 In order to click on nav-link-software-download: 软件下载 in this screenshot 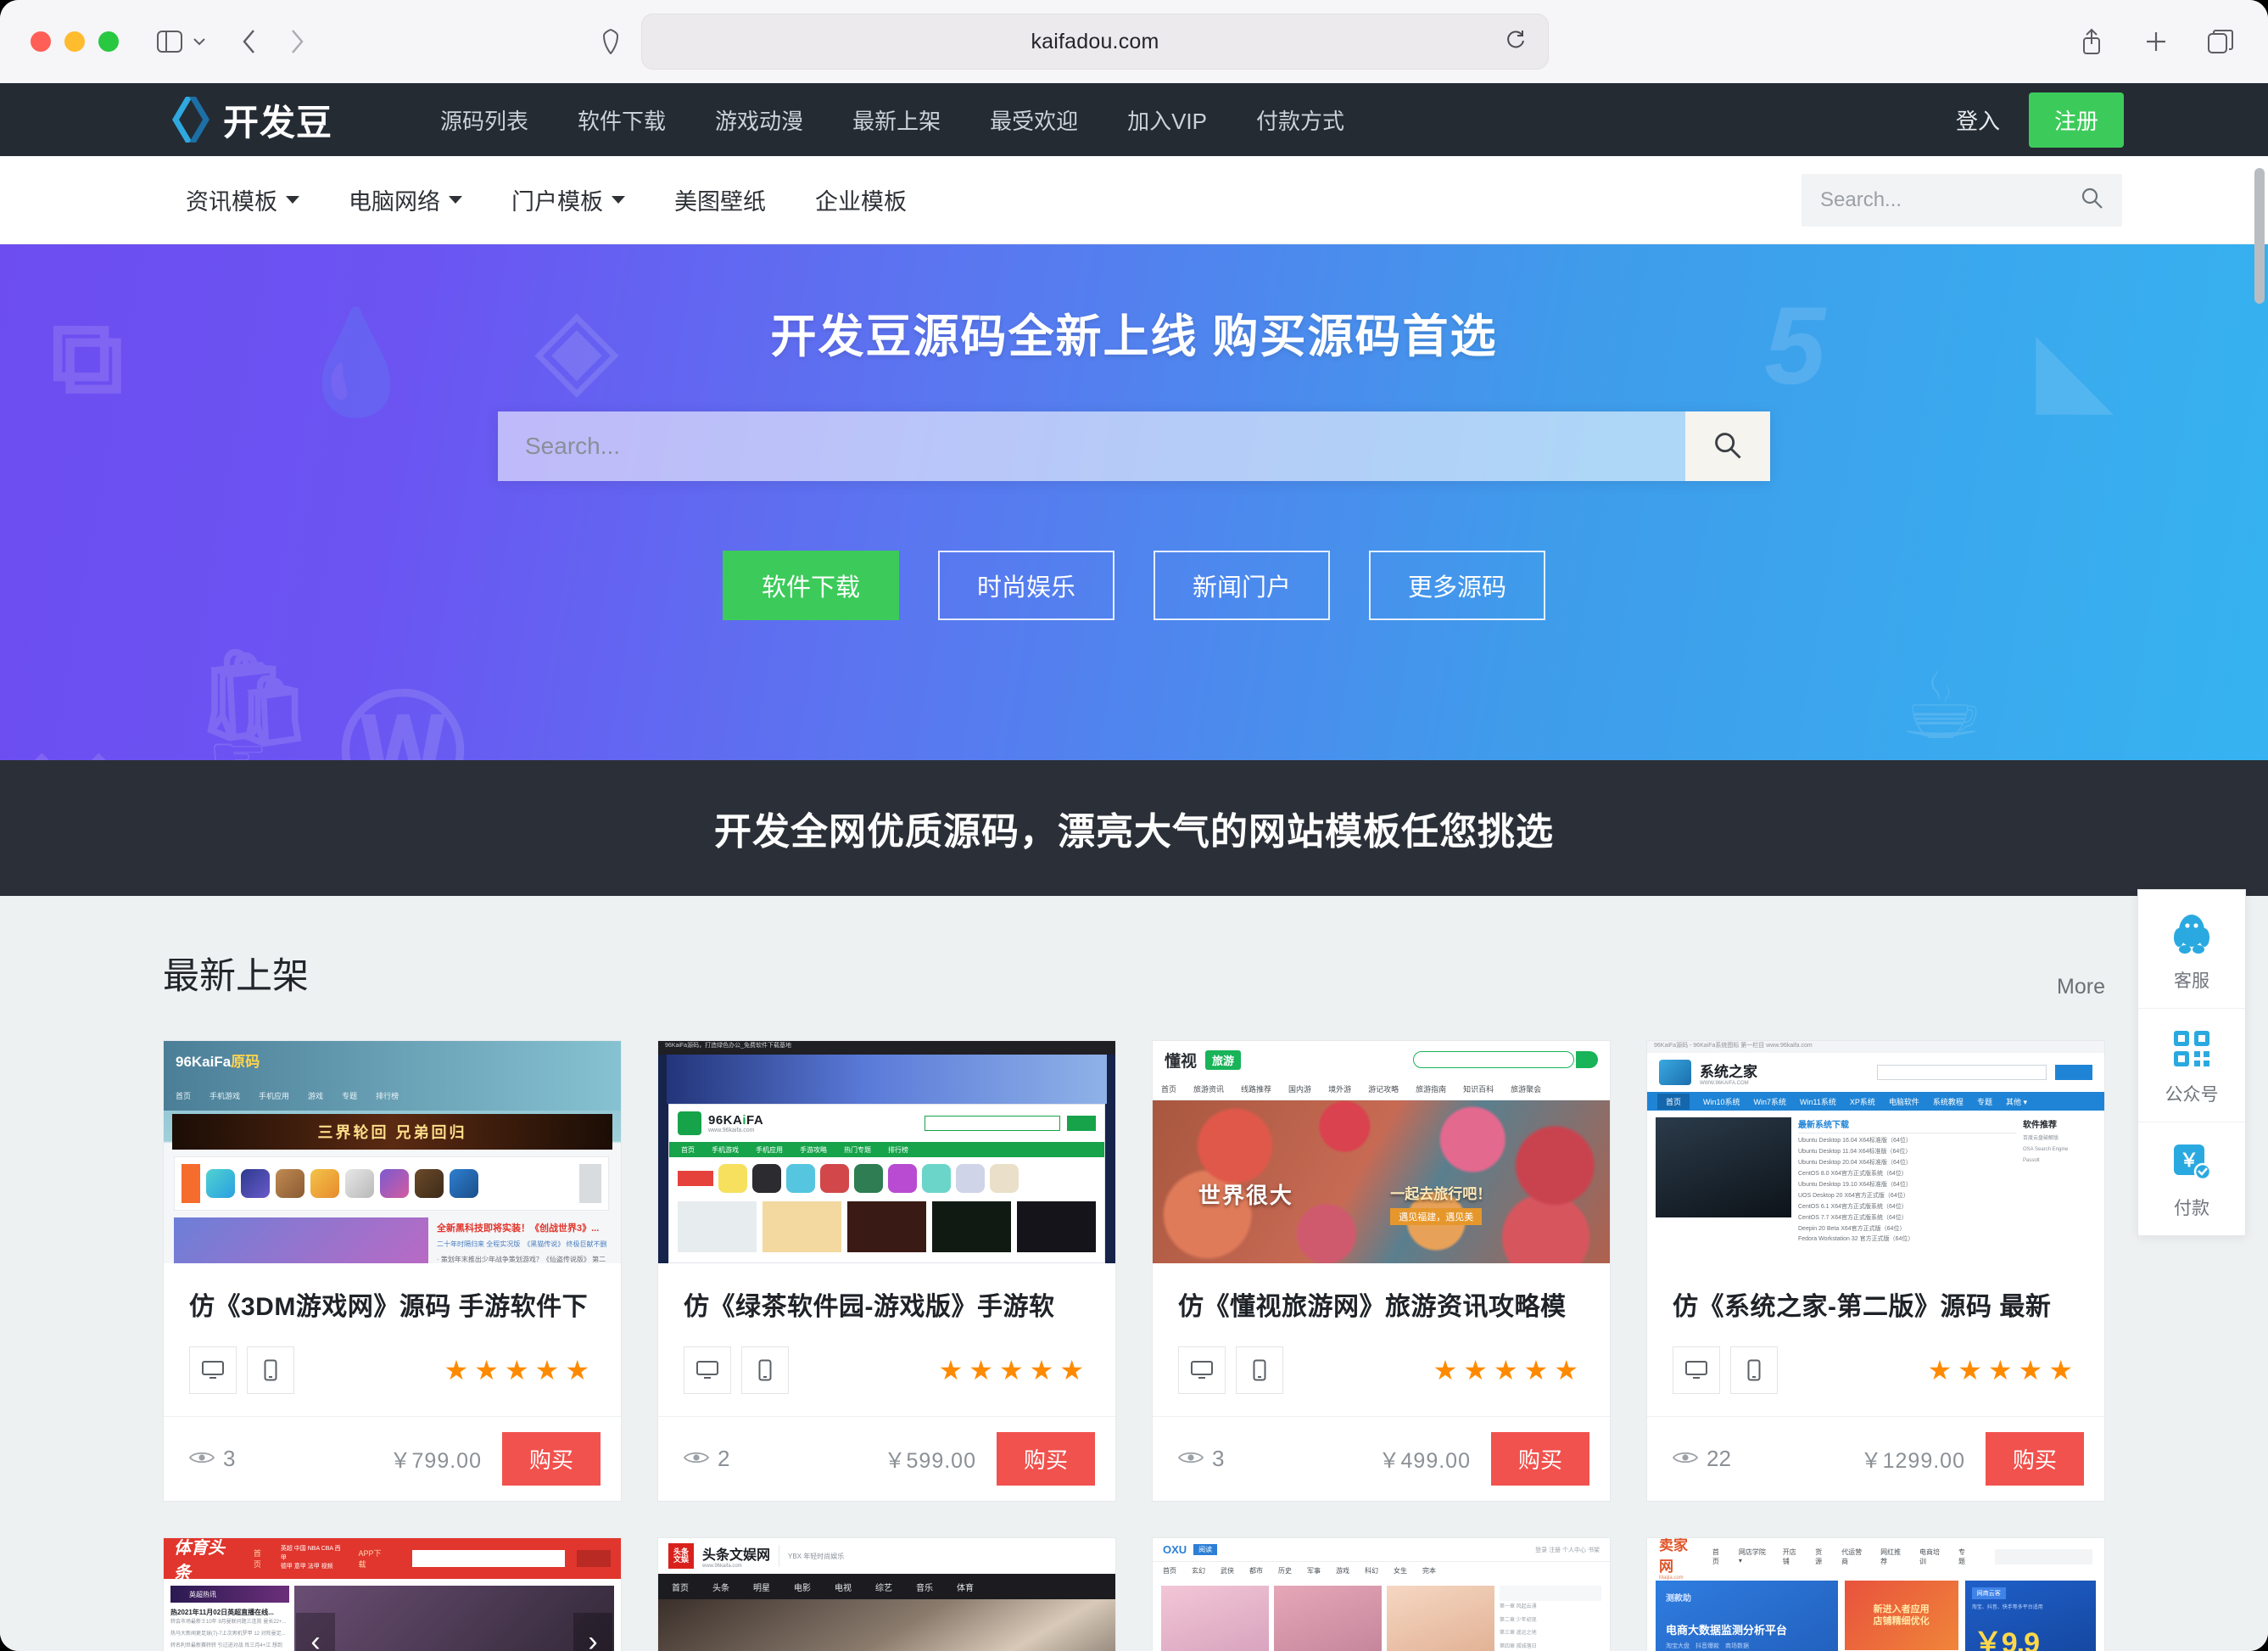, I will do `click(621, 120)`.